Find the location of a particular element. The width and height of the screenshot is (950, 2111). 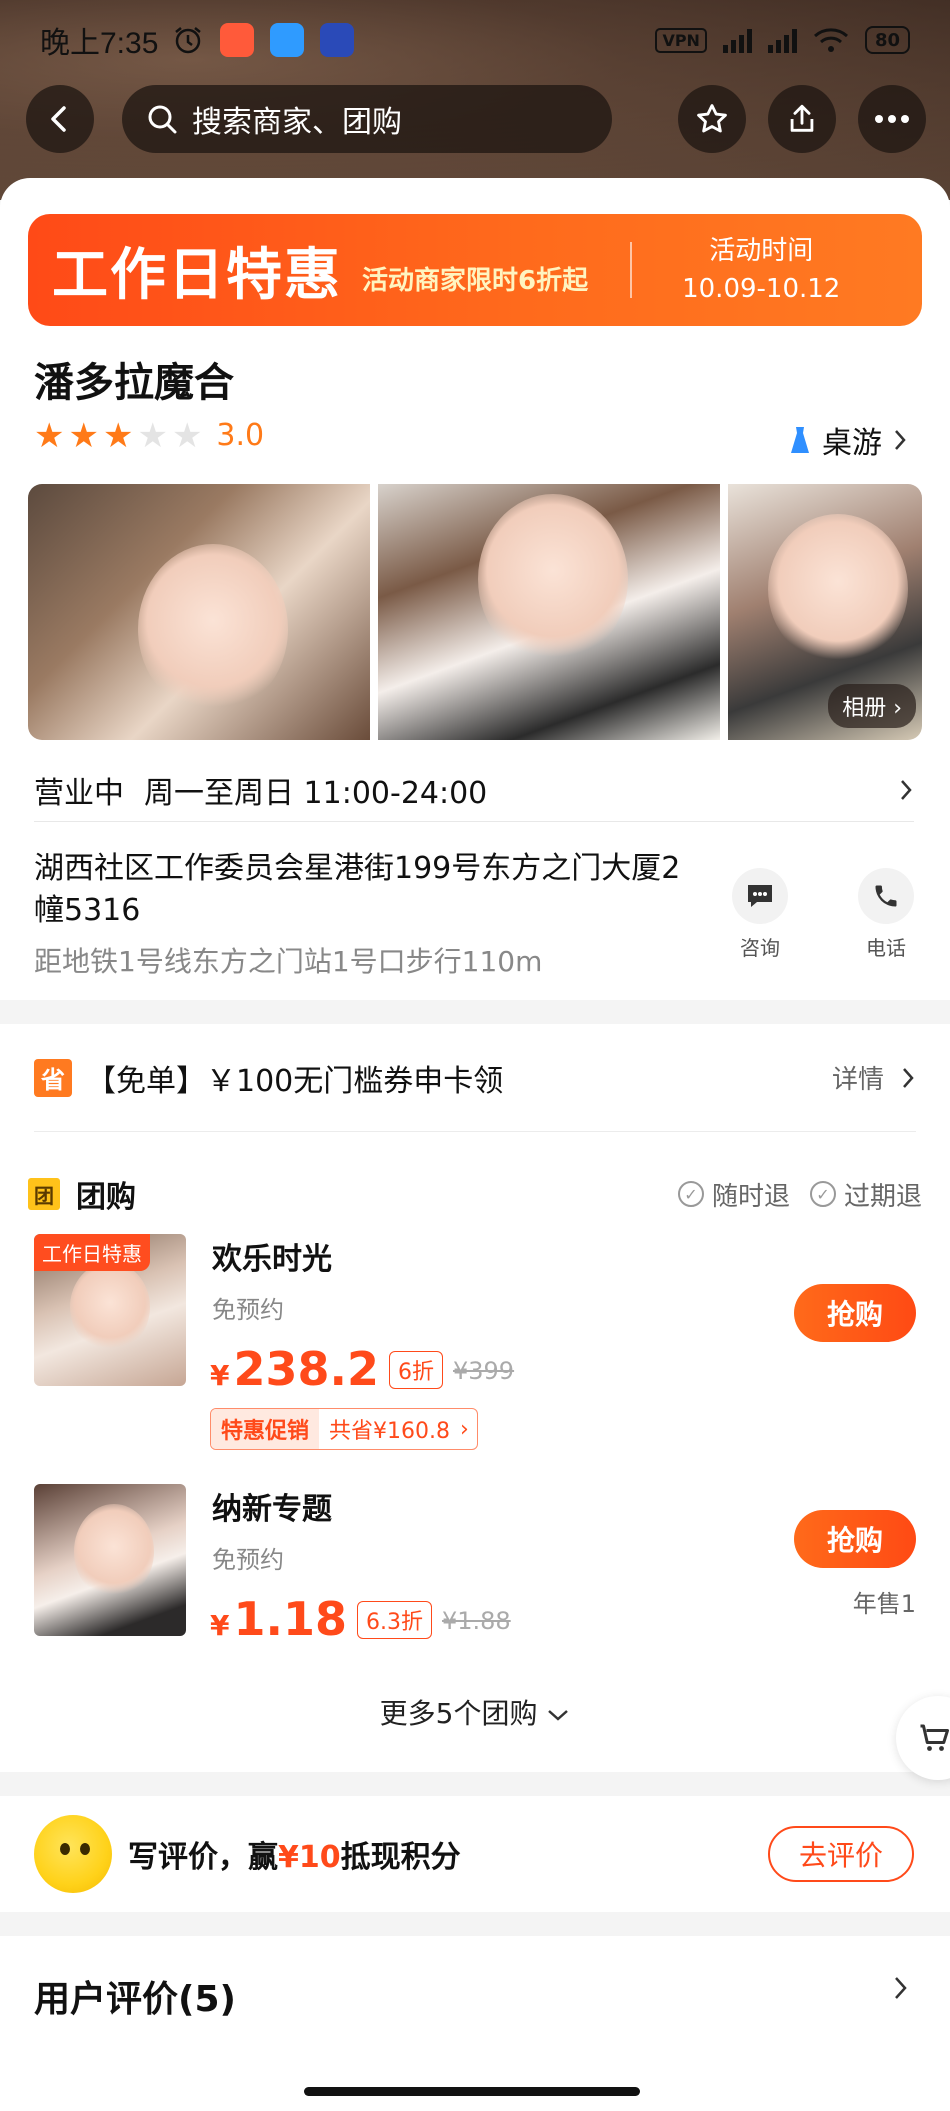

chevron-right-icon: › is located at coordinates (464, 1429).